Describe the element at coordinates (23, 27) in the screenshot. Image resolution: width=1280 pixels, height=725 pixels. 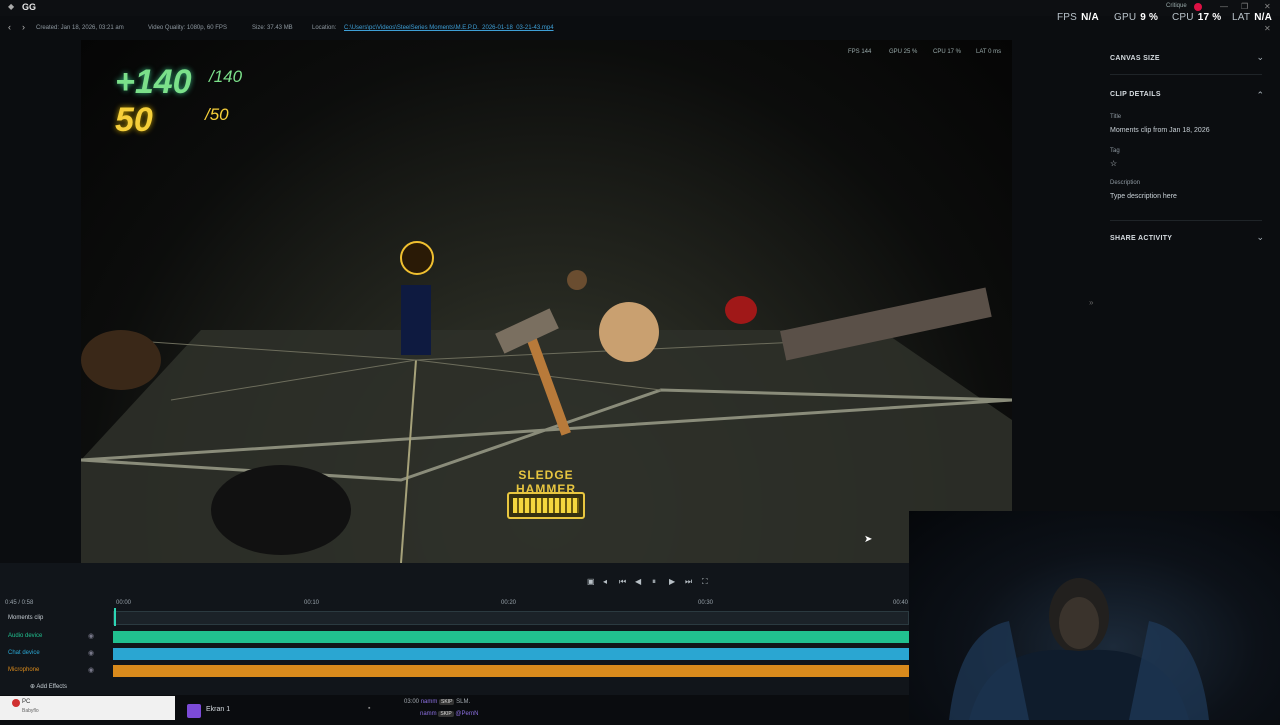
I see `forward-icon: ›` at that location.